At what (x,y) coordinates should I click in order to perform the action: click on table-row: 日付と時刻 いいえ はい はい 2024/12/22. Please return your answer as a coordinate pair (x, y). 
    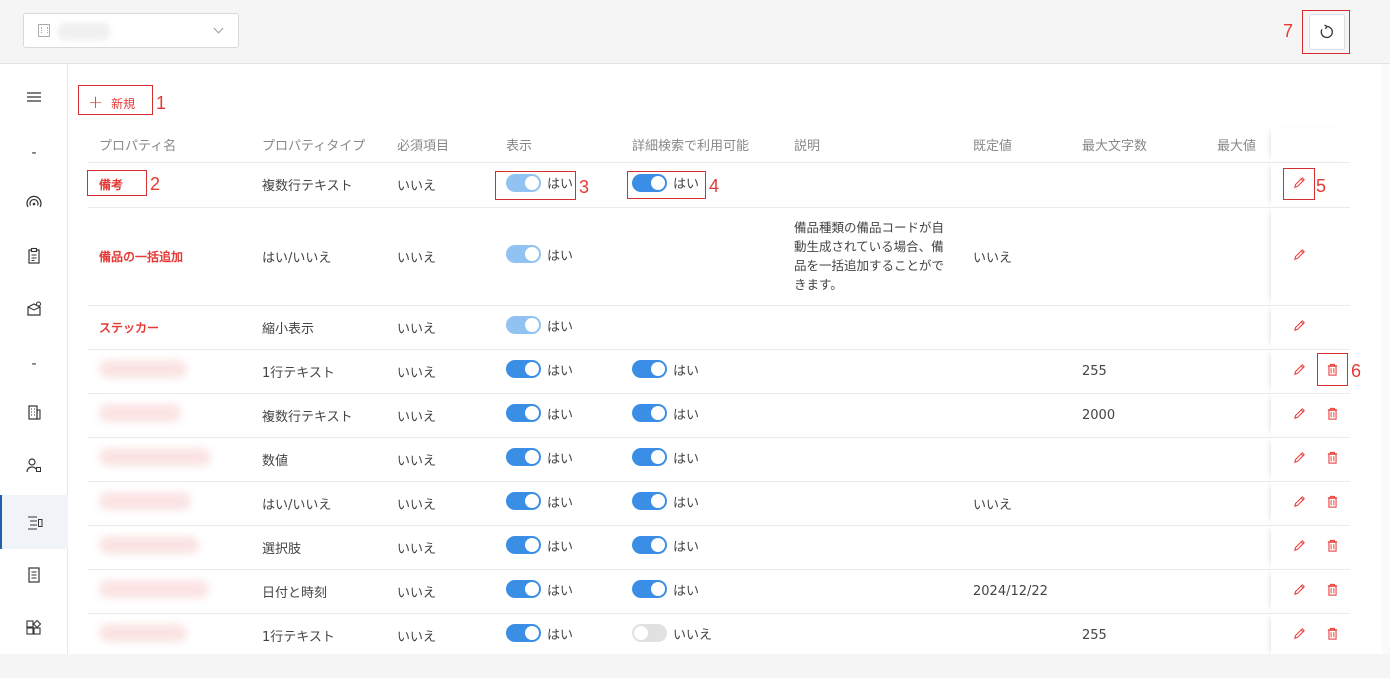
    Looking at the image, I should click on (719, 591).